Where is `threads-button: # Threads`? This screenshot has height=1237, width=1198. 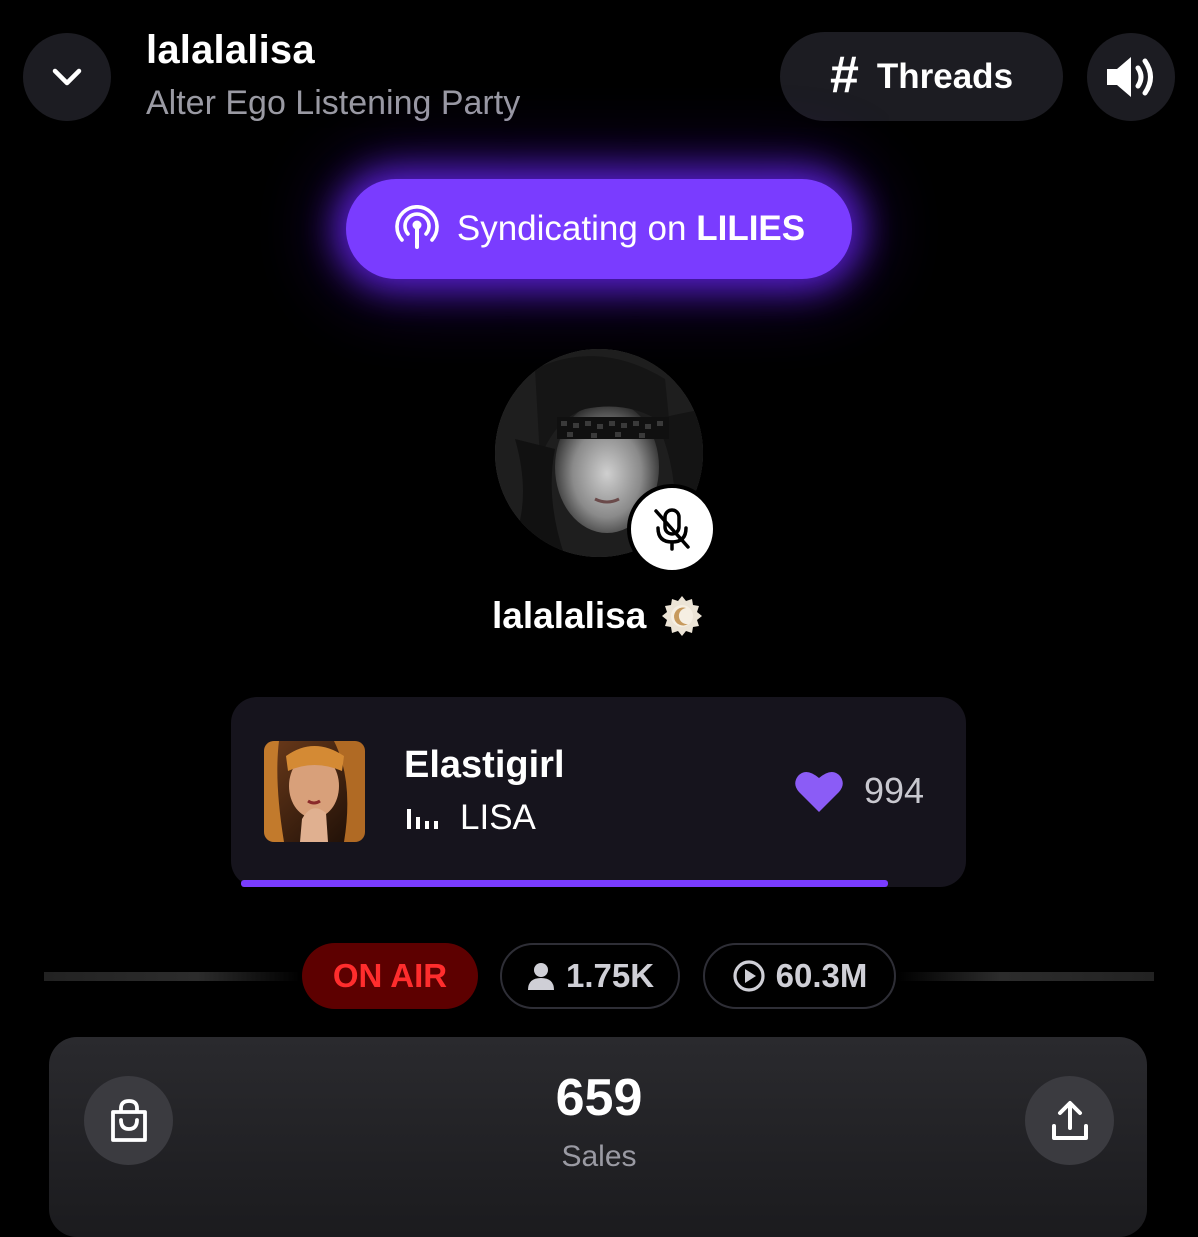 threads-button: # Threads is located at coordinates (921, 76).